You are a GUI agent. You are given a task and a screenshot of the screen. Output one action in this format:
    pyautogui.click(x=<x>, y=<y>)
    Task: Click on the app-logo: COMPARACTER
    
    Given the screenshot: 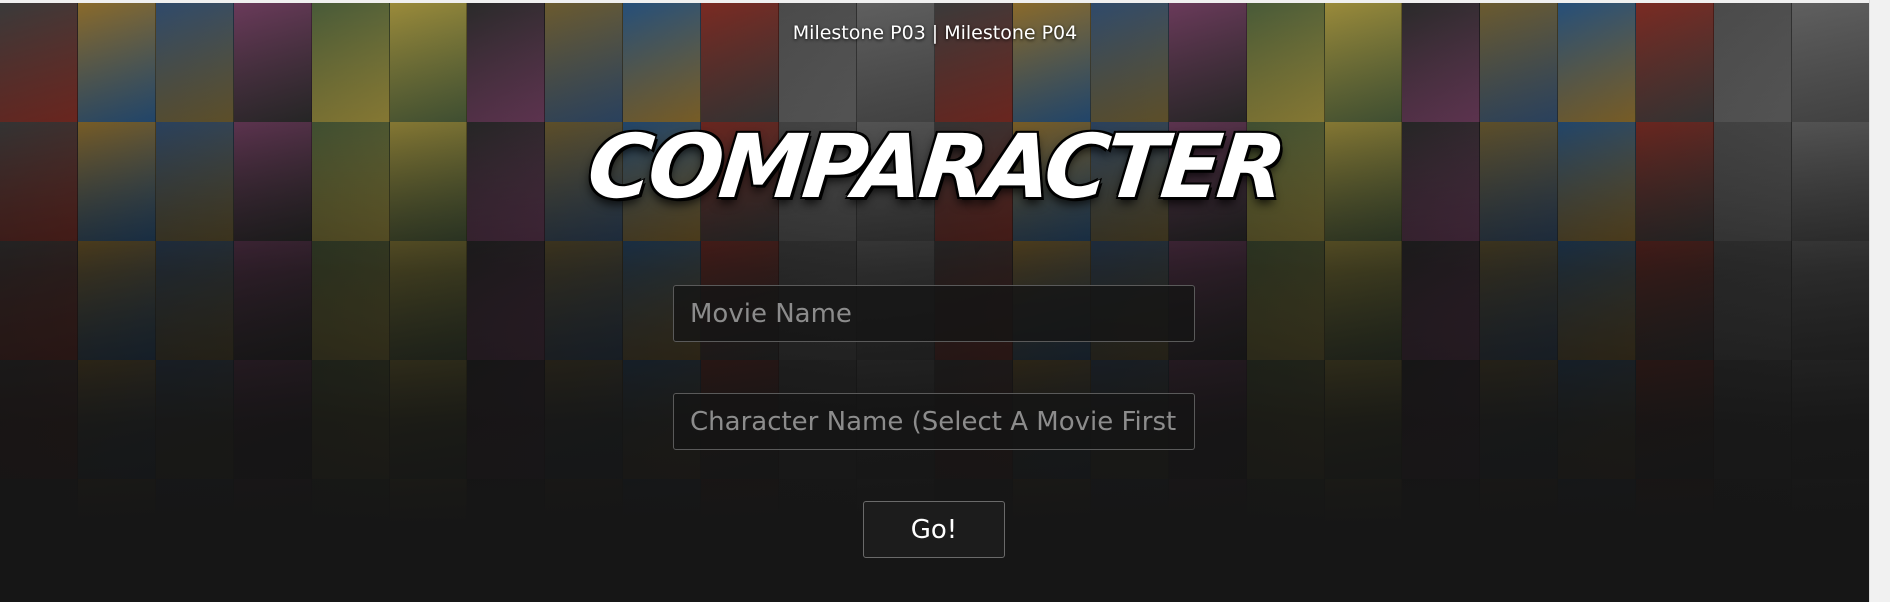 What is the action you would take?
    pyautogui.click(x=935, y=166)
    